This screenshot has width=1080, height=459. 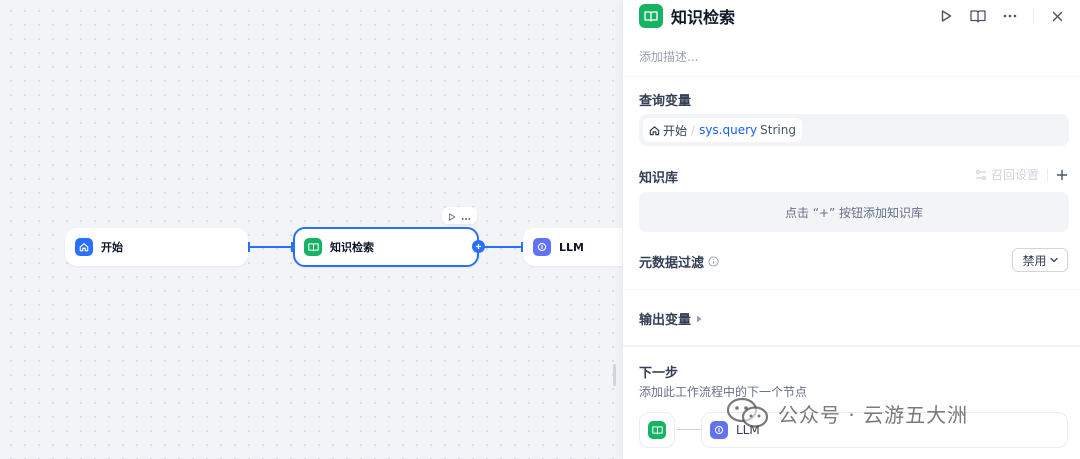 I want to click on brain-icon, so click(x=542, y=247).